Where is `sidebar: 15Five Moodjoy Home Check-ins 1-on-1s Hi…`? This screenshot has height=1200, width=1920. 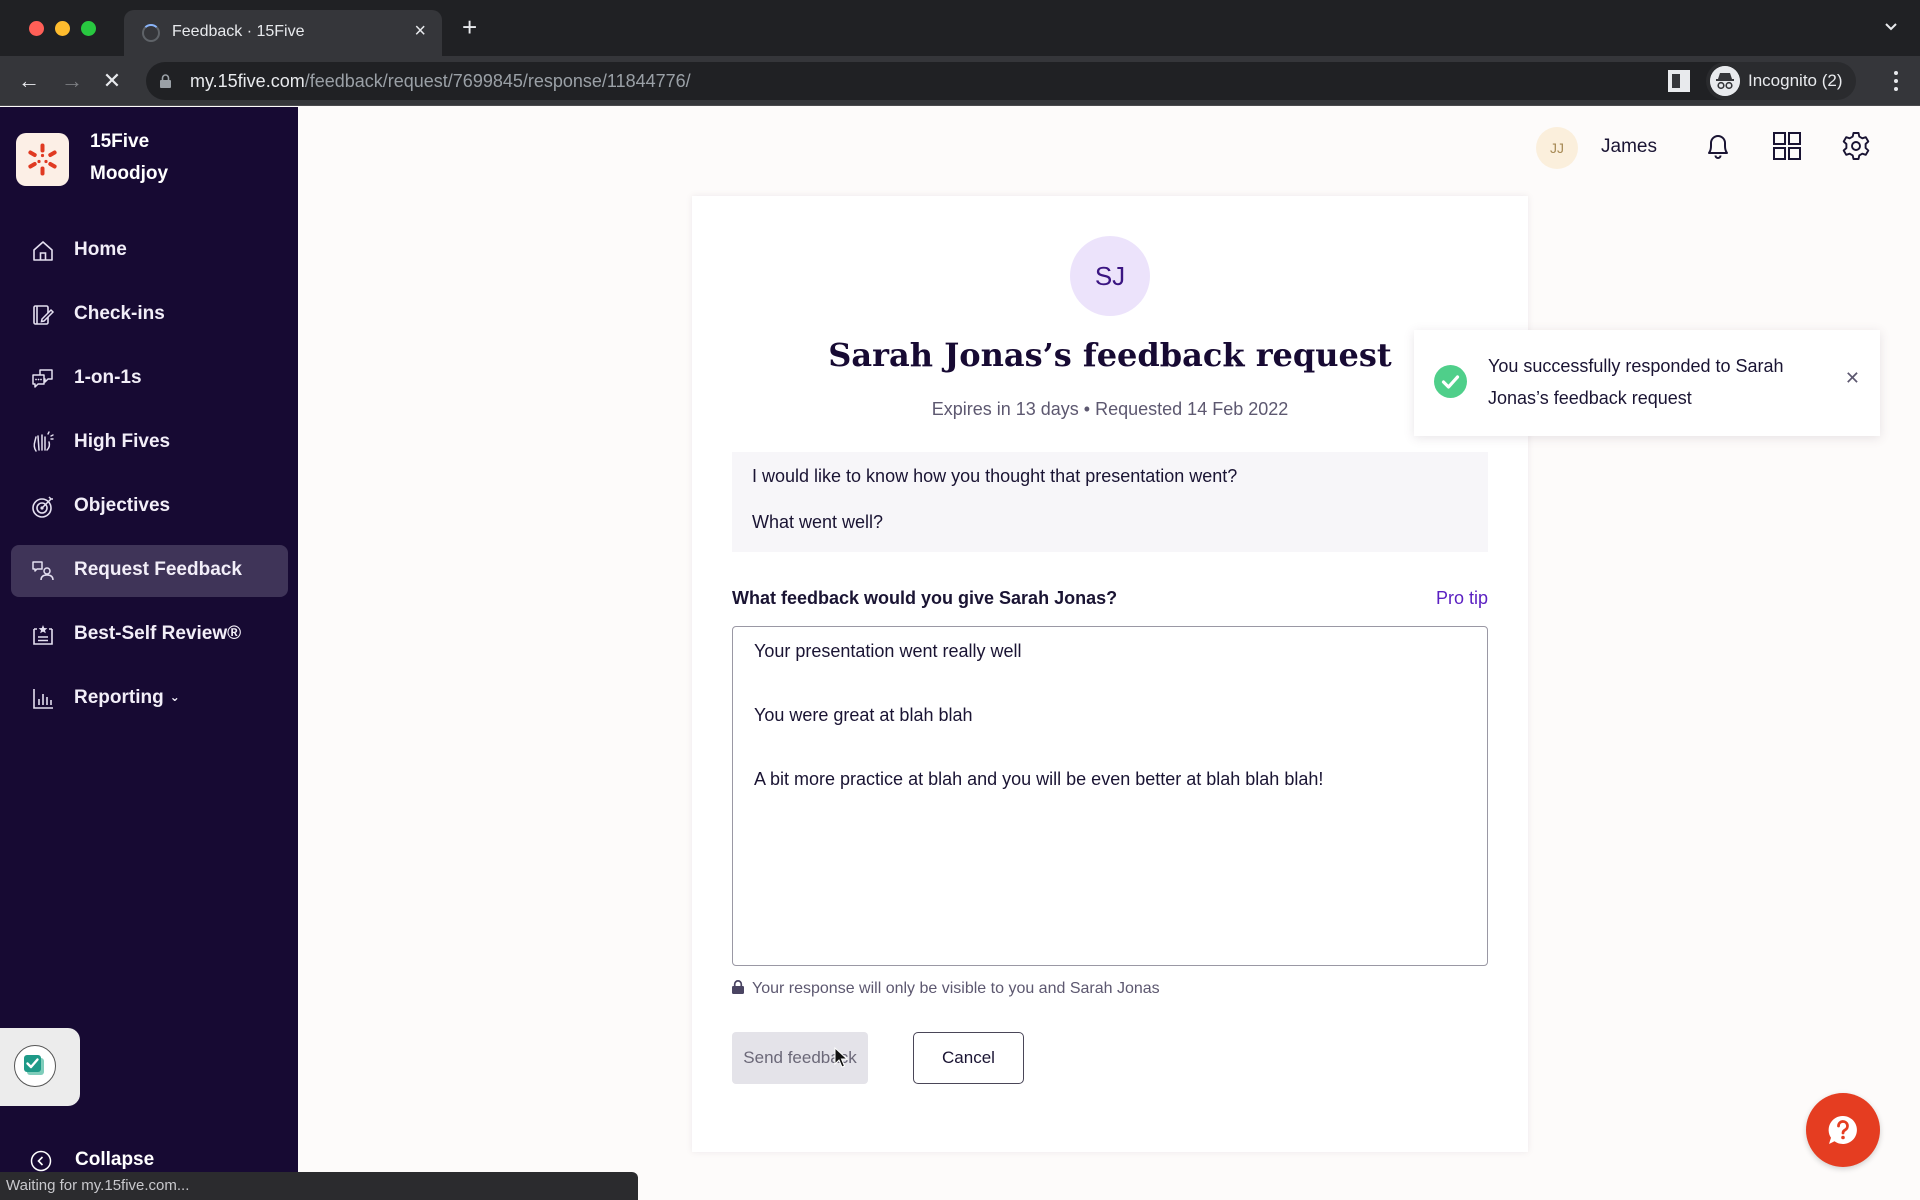
sidebar: 15Five Moodjoy Home Check-ins 1-on-1s Hi… is located at coordinates (149, 653).